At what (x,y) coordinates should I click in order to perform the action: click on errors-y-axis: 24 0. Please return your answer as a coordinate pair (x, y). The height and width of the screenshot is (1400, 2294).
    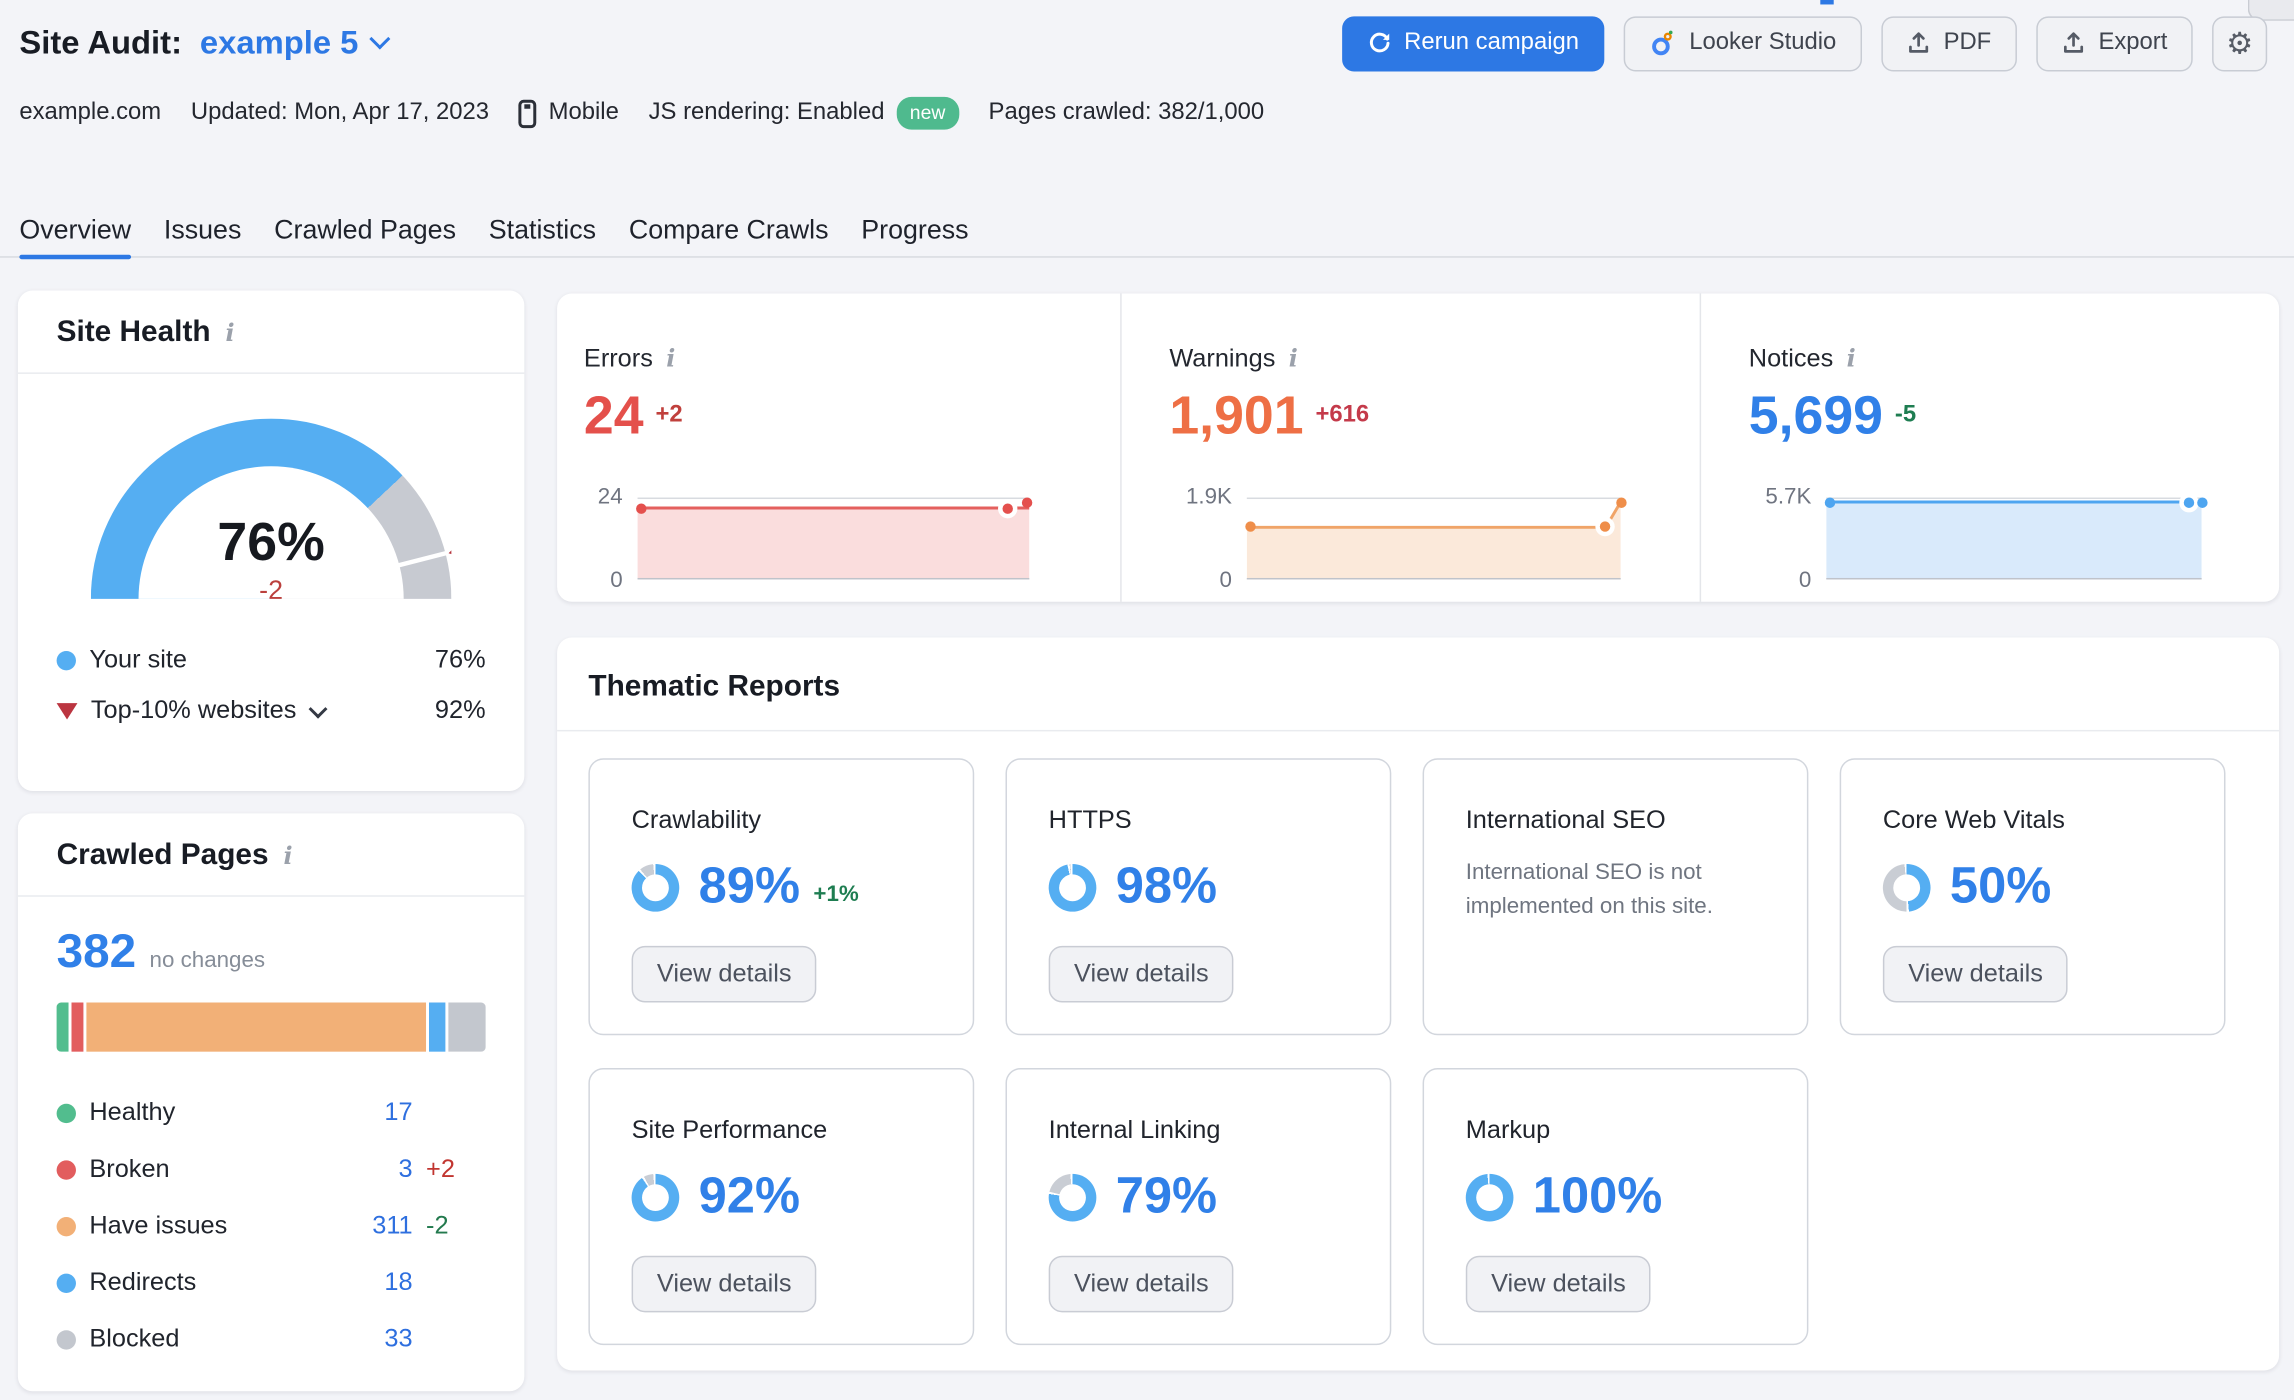
    Looking at the image, I should click on (611, 538).